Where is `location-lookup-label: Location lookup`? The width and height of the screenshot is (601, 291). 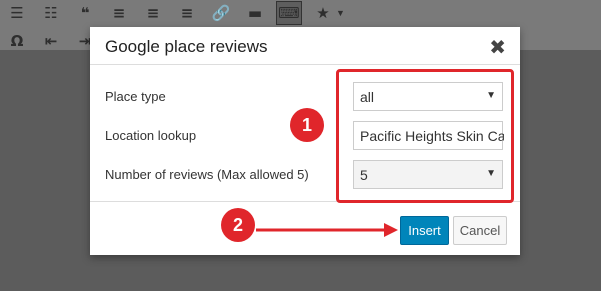 location-lookup-label: Location lookup is located at coordinates (151, 135).